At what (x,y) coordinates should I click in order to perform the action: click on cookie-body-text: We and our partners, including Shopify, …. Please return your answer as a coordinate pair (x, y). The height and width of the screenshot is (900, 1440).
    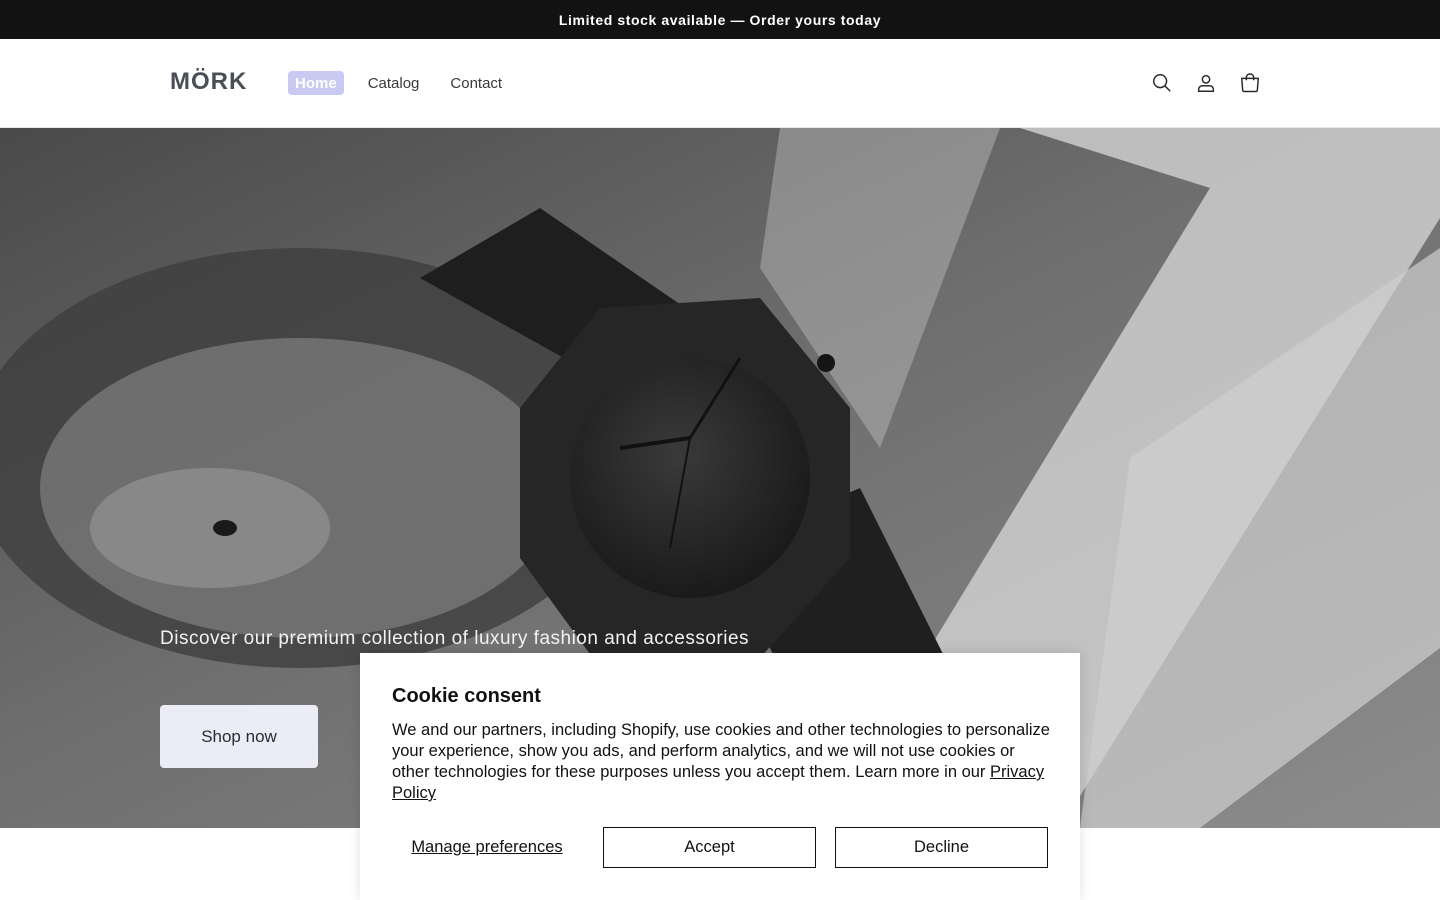
    Looking at the image, I should click on (721, 751).